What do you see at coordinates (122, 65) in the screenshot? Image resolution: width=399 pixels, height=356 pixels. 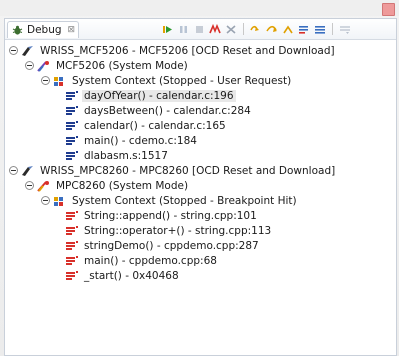 I see `target-label: MCF5206 (System Mode)` at bounding box center [122, 65].